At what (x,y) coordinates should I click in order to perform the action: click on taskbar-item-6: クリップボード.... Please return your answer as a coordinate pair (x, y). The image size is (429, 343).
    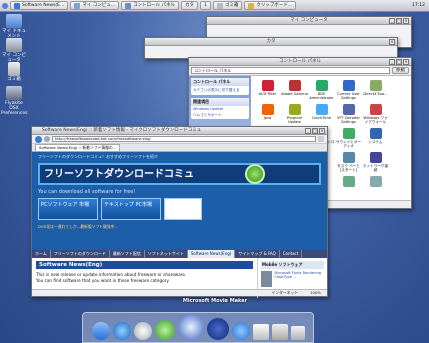
    Looking at the image, I should click on (270, 5).